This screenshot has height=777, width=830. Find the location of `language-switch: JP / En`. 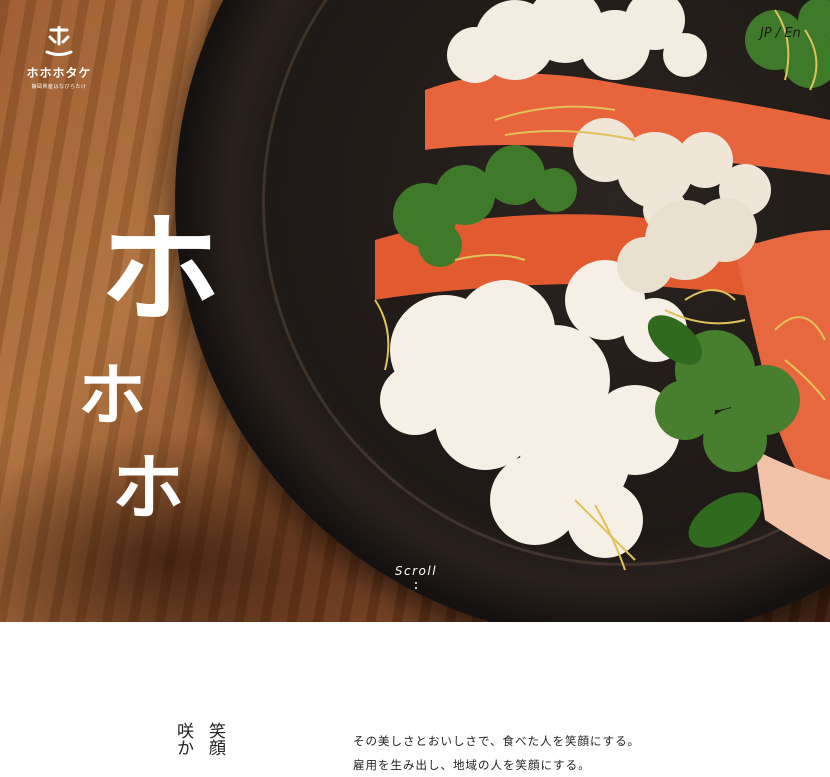

language-switch: JP / En is located at coordinates (780, 33).